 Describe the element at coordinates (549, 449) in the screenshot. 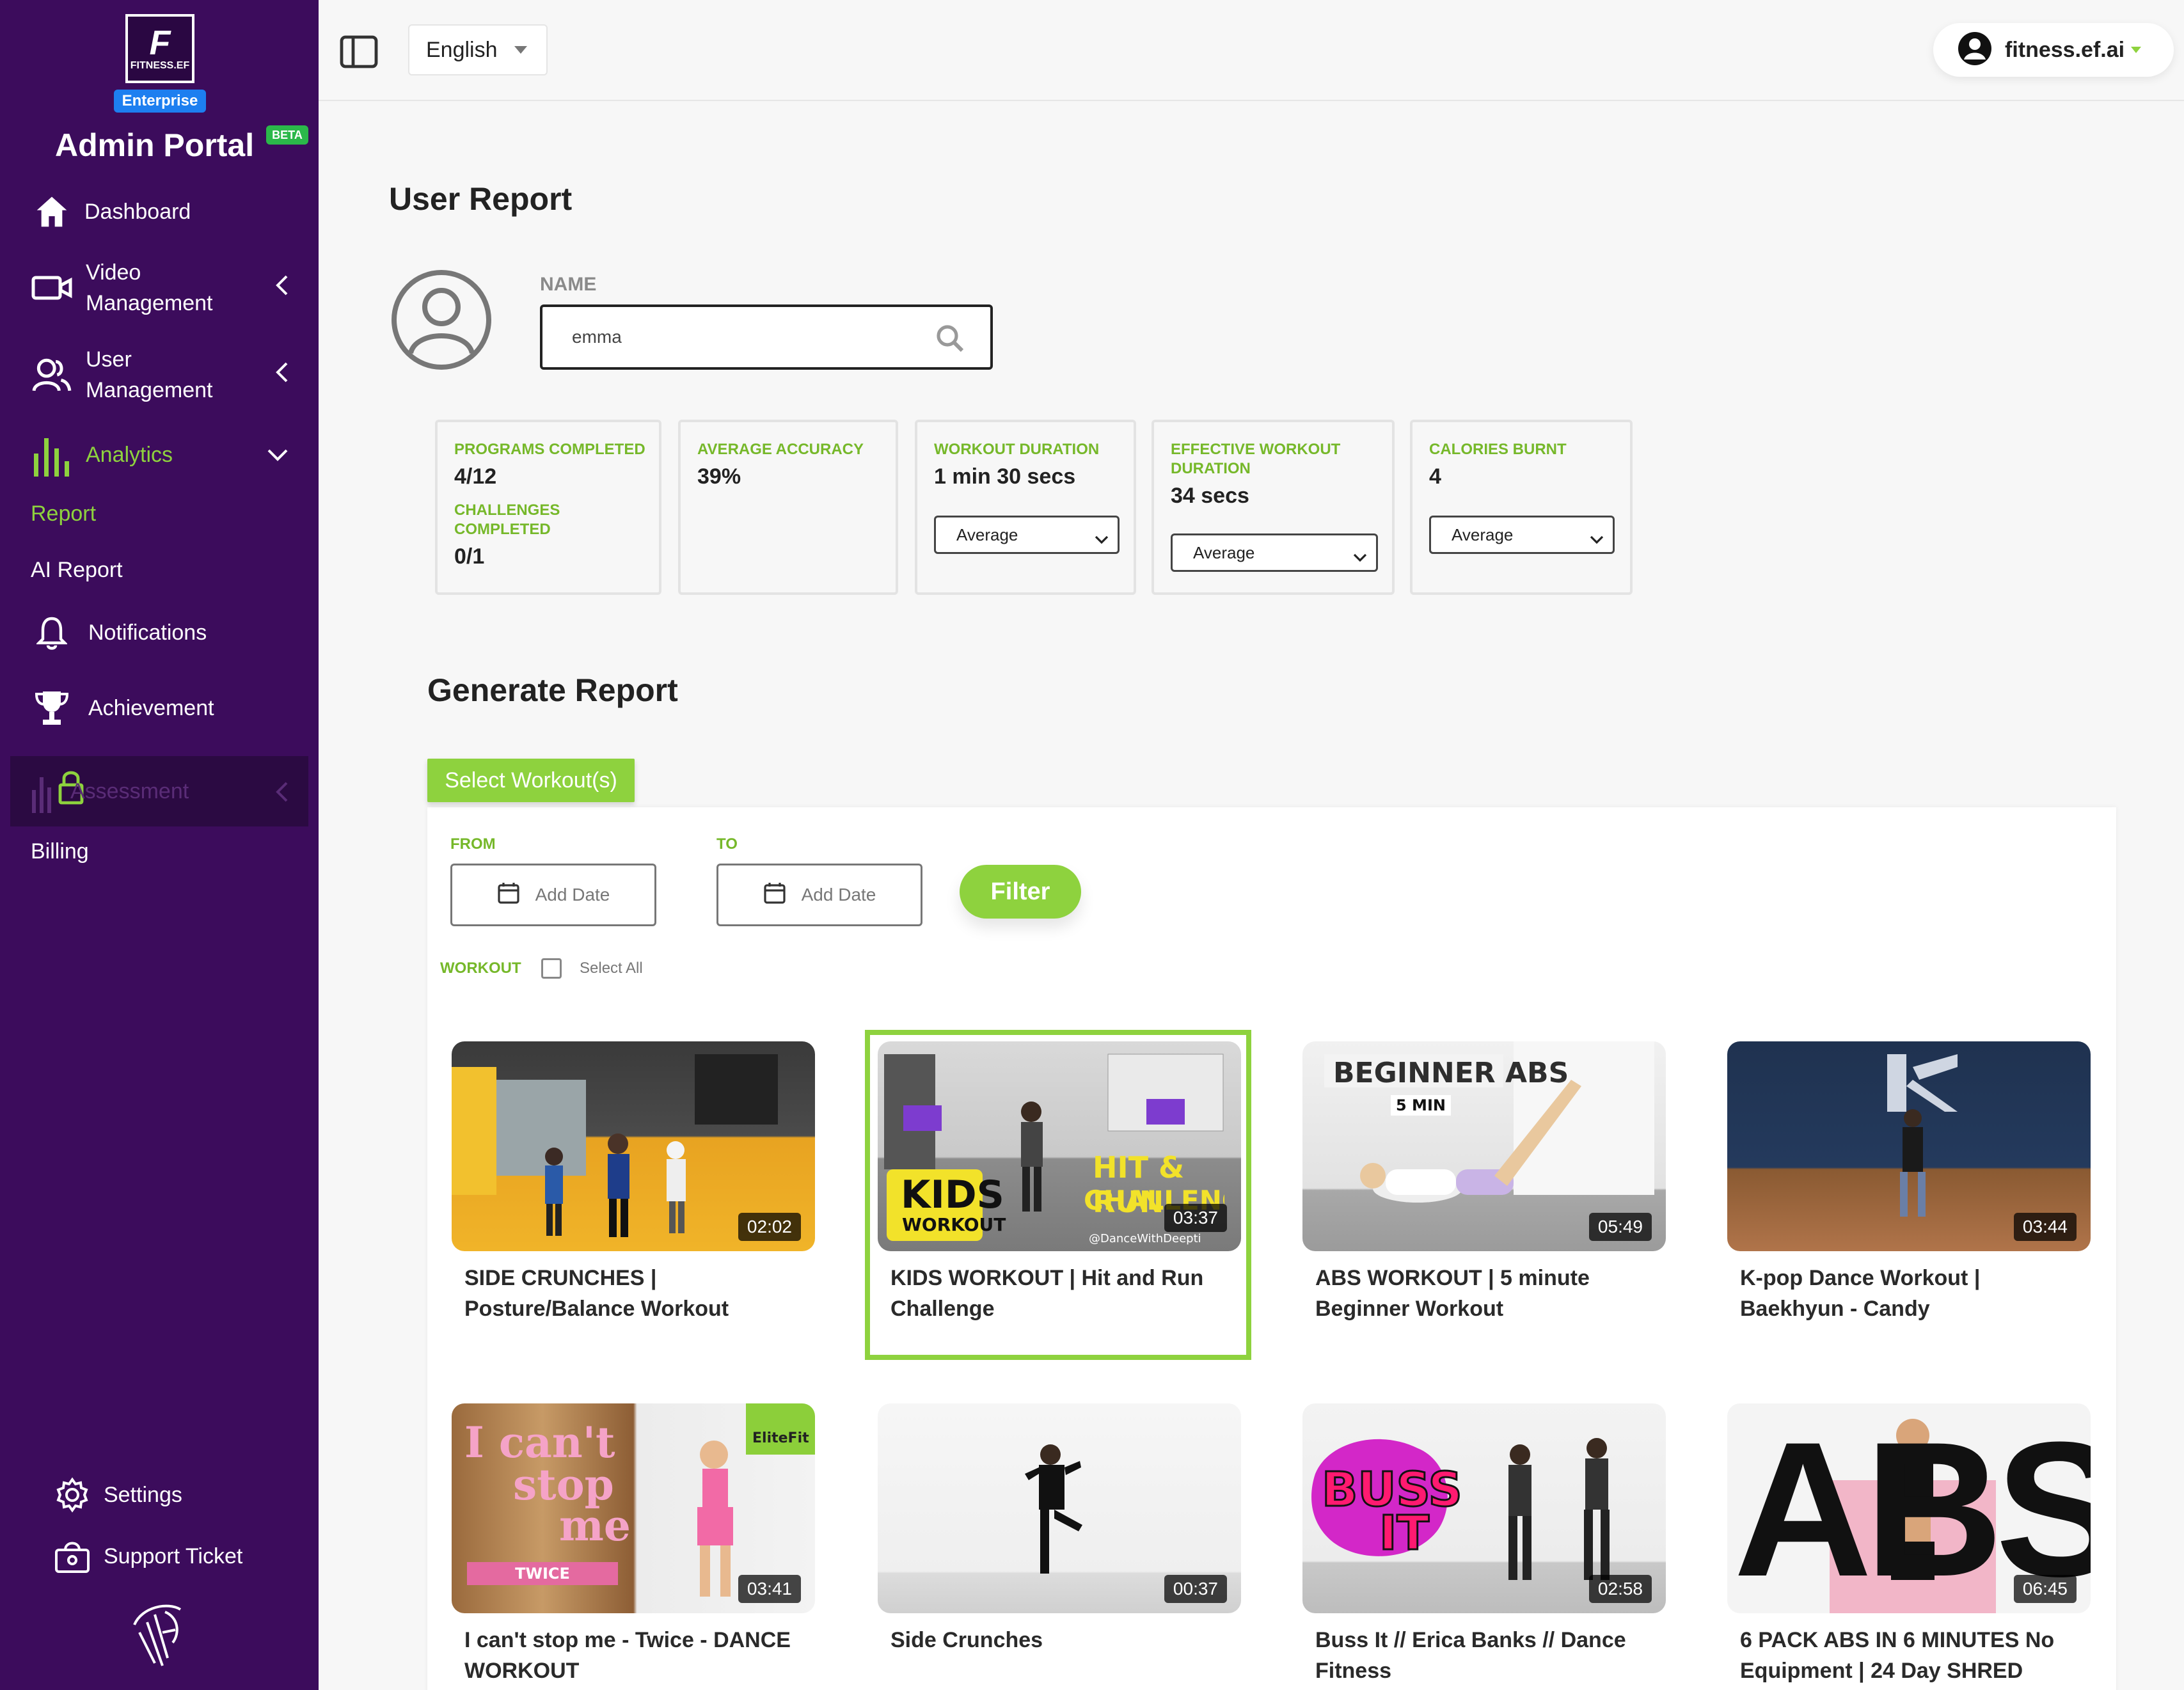

I see `stat-label: PROGRAMS COMPLETED` at that location.